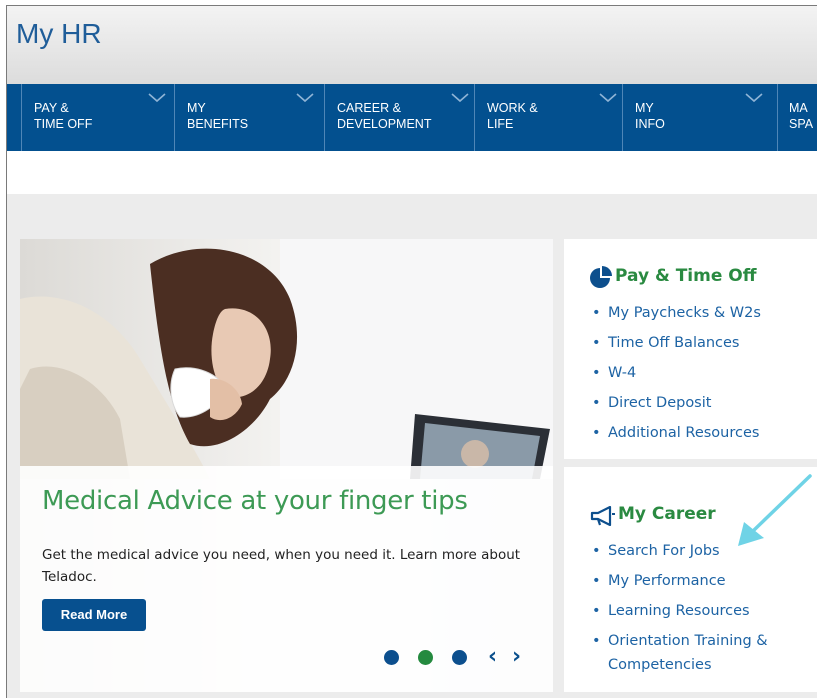 This screenshot has width=817, height=698. I want to click on nav-item-my-info: MY INFO, so click(695, 117).